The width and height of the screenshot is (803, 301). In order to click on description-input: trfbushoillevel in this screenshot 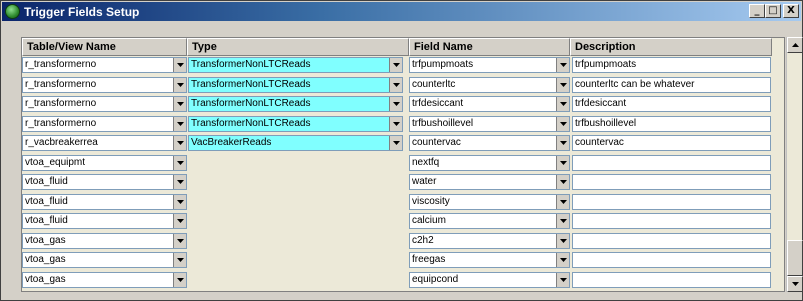, I will do `click(671, 124)`.